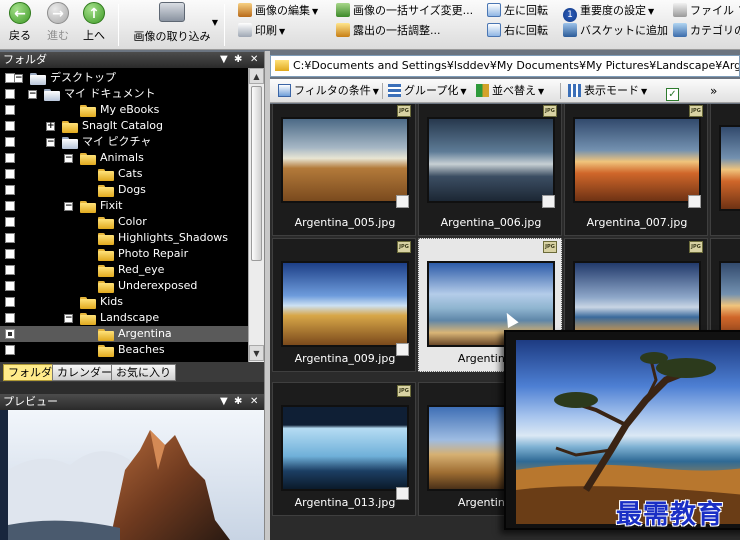 The width and height of the screenshot is (740, 540). I want to click on up-label: 上へ, so click(94, 35).